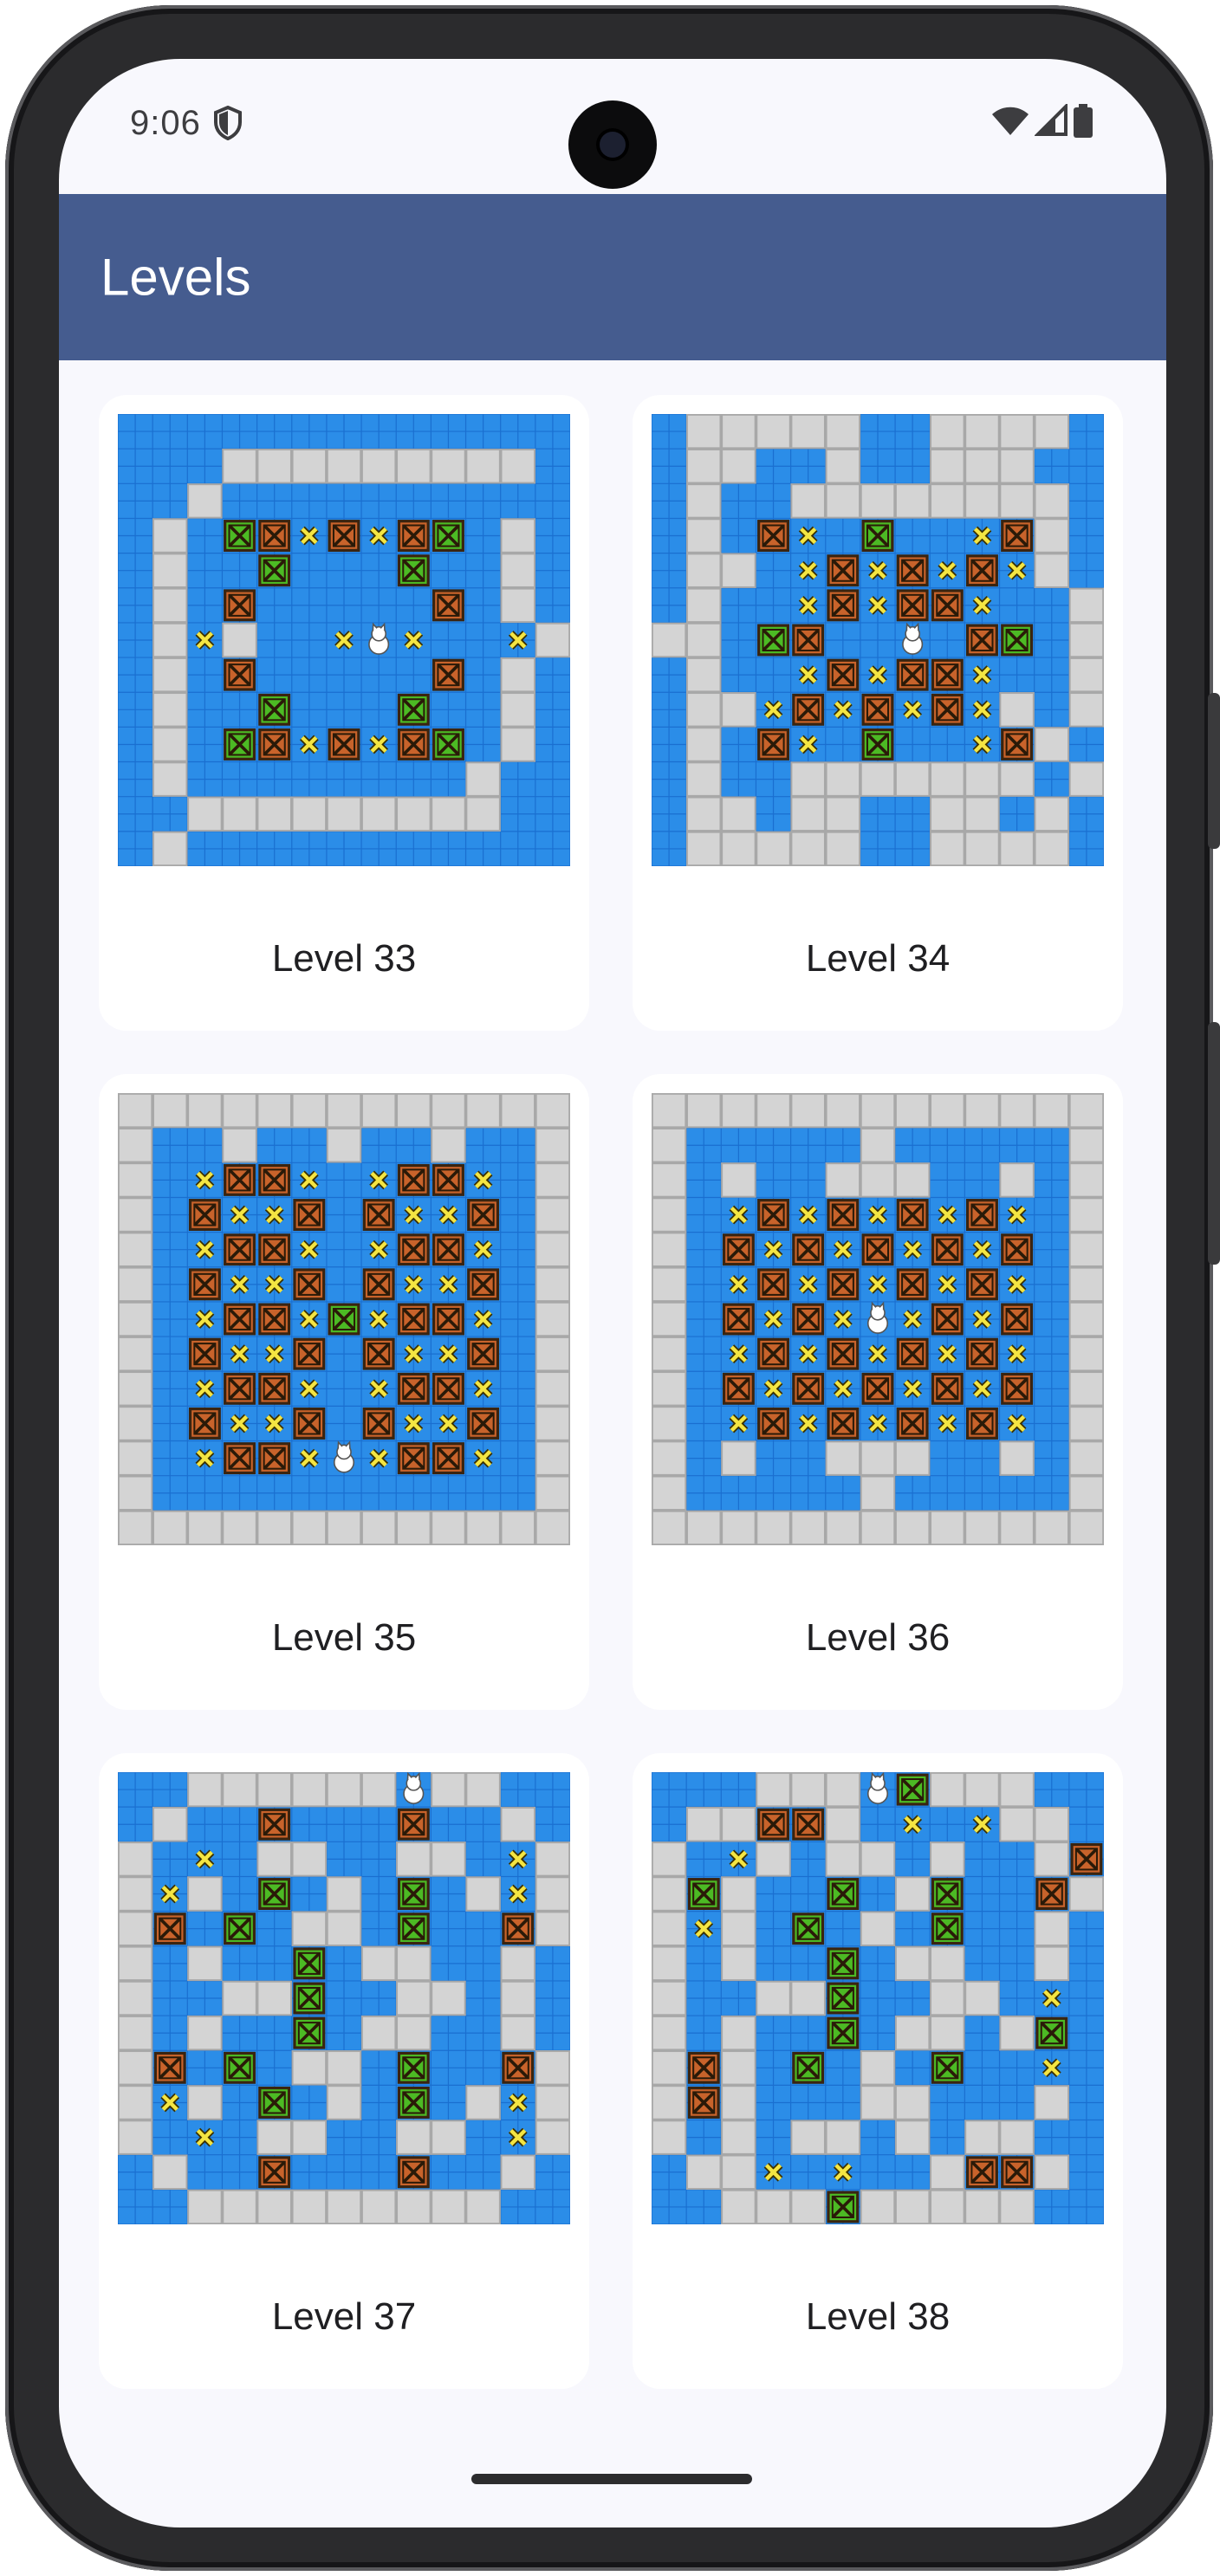 This screenshot has width=1220, height=2576. I want to click on signal-icon, so click(1051, 119).